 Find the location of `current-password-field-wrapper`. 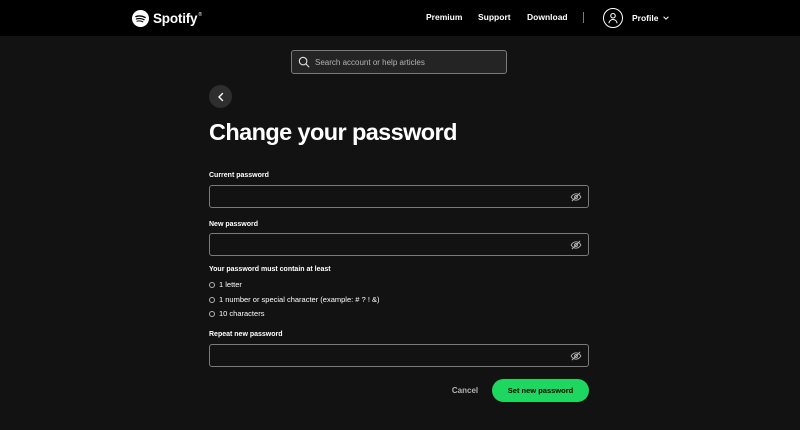

current-password-field-wrapper is located at coordinates (399, 196).